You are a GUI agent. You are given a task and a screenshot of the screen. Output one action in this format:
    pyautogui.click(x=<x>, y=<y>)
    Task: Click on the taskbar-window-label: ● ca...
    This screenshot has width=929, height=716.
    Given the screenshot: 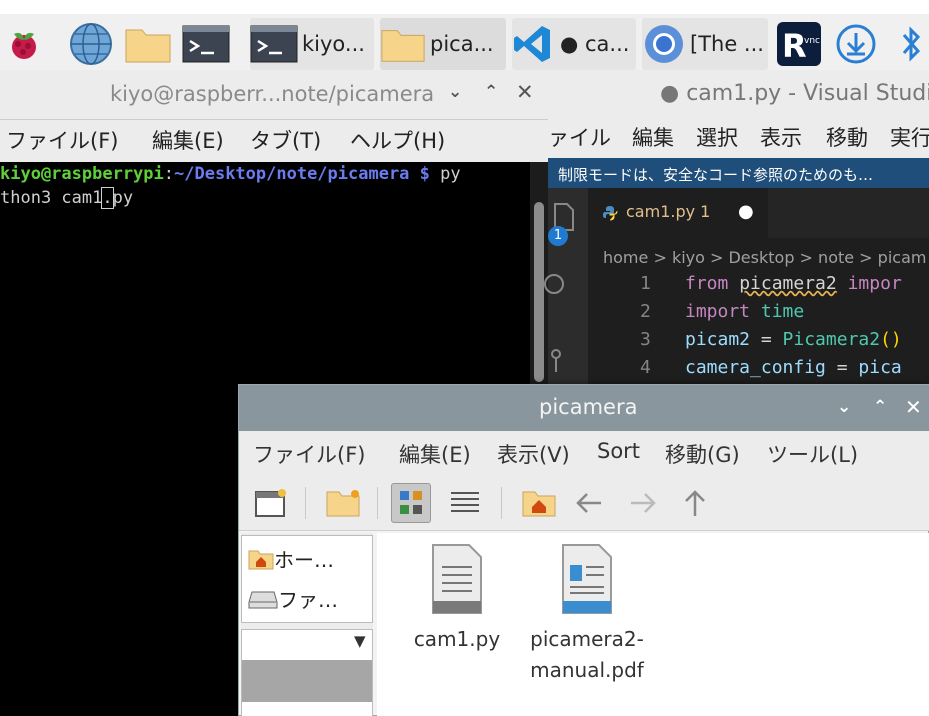 What is the action you would take?
    pyautogui.click(x=595, y=44)
    